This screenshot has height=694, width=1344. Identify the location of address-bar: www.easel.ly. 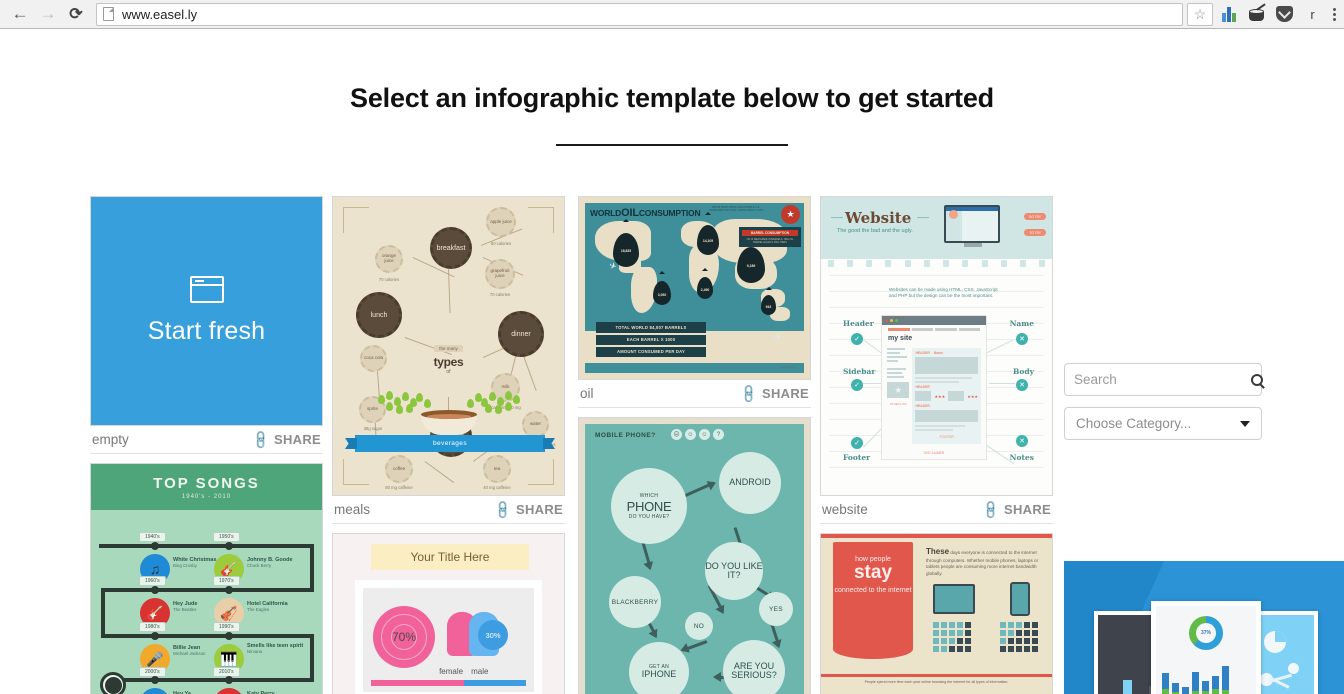
(639, 14).